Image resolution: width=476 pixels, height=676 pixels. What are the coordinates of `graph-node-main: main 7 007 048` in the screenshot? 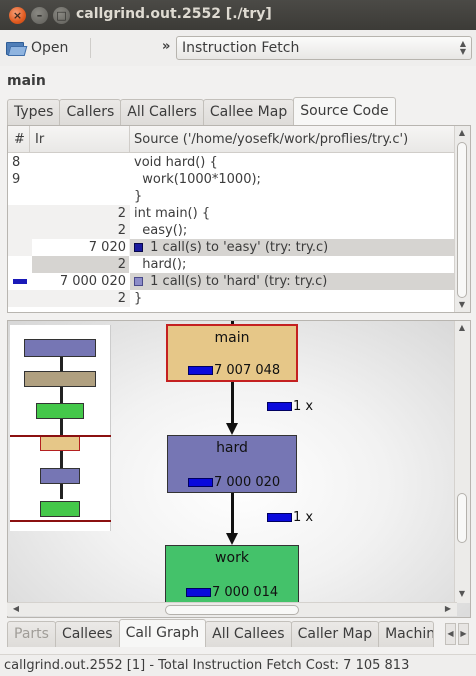 It's located at (232, 353).